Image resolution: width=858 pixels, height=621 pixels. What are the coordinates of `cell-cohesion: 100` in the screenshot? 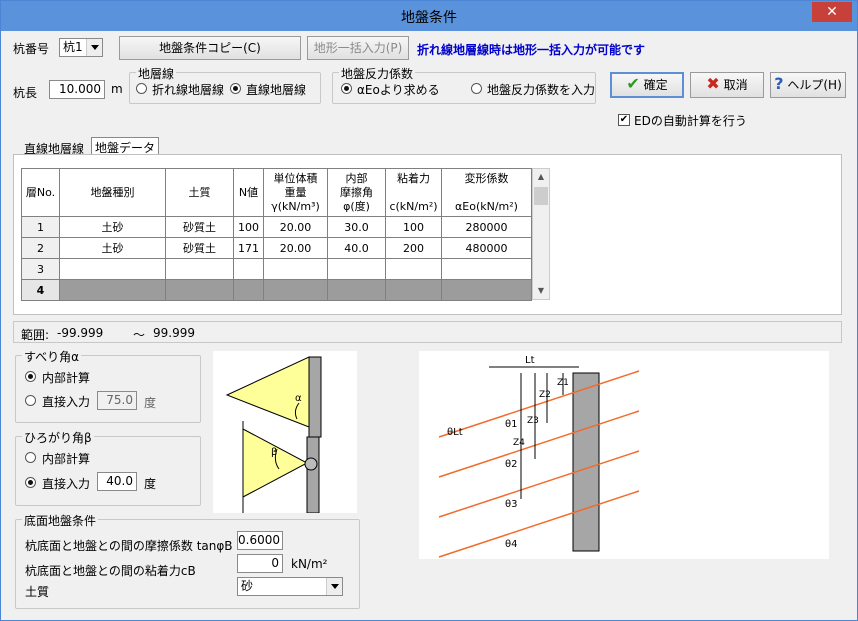 It's located at (413, 227).